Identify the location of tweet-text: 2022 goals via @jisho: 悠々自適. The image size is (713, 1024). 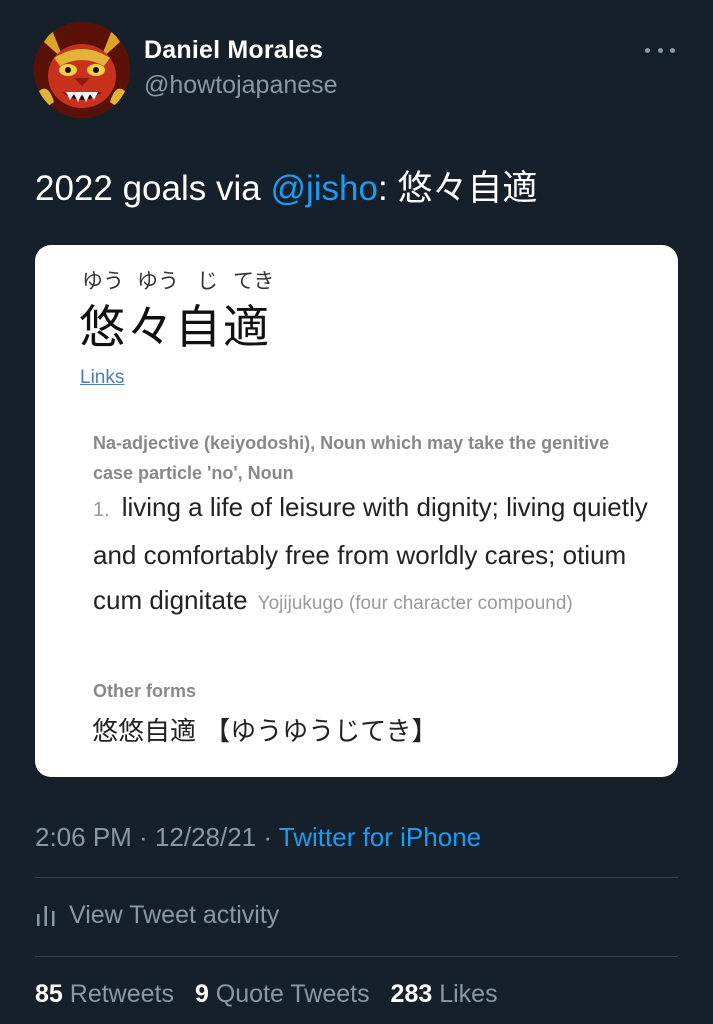
(286, 185).